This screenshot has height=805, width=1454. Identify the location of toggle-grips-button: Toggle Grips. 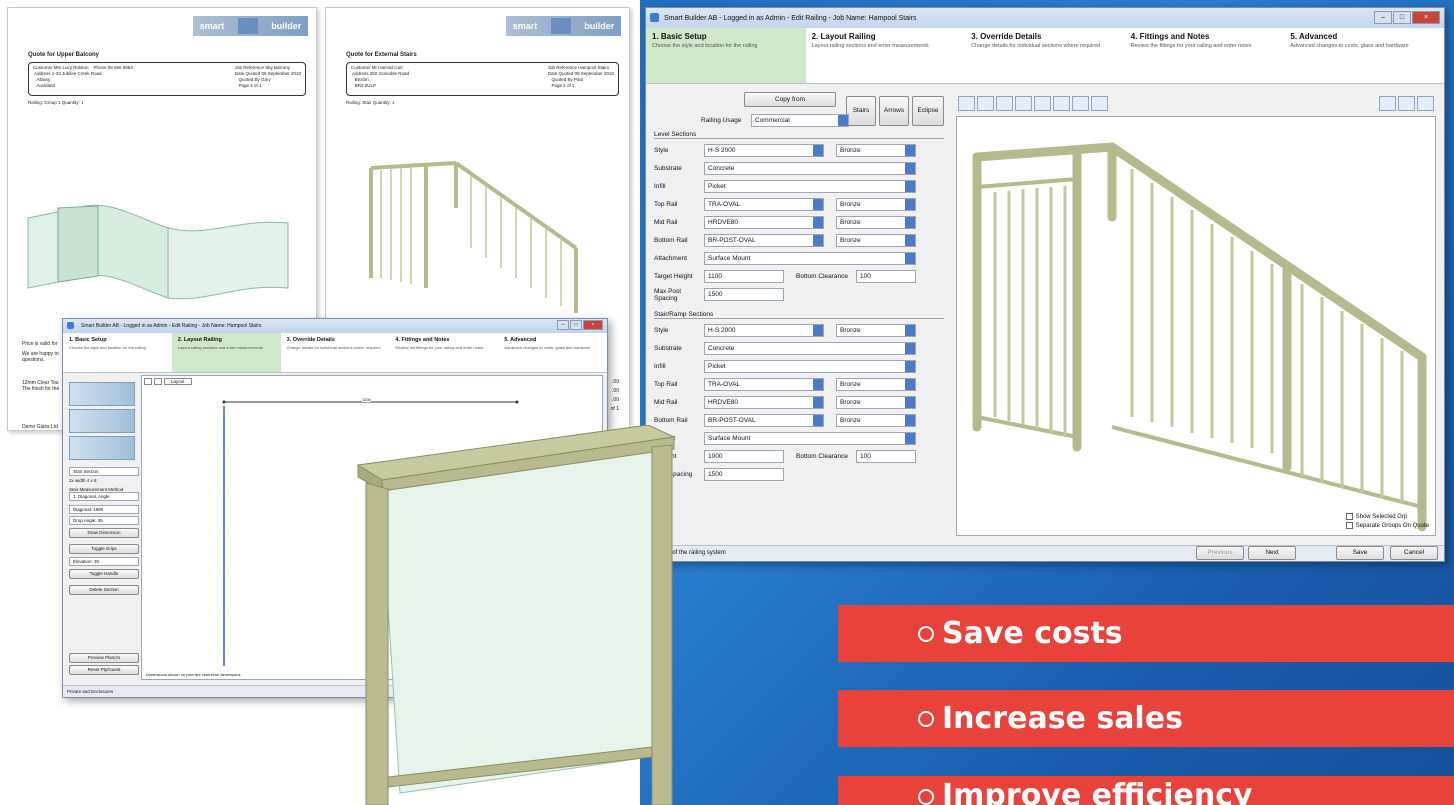
(104, 549).